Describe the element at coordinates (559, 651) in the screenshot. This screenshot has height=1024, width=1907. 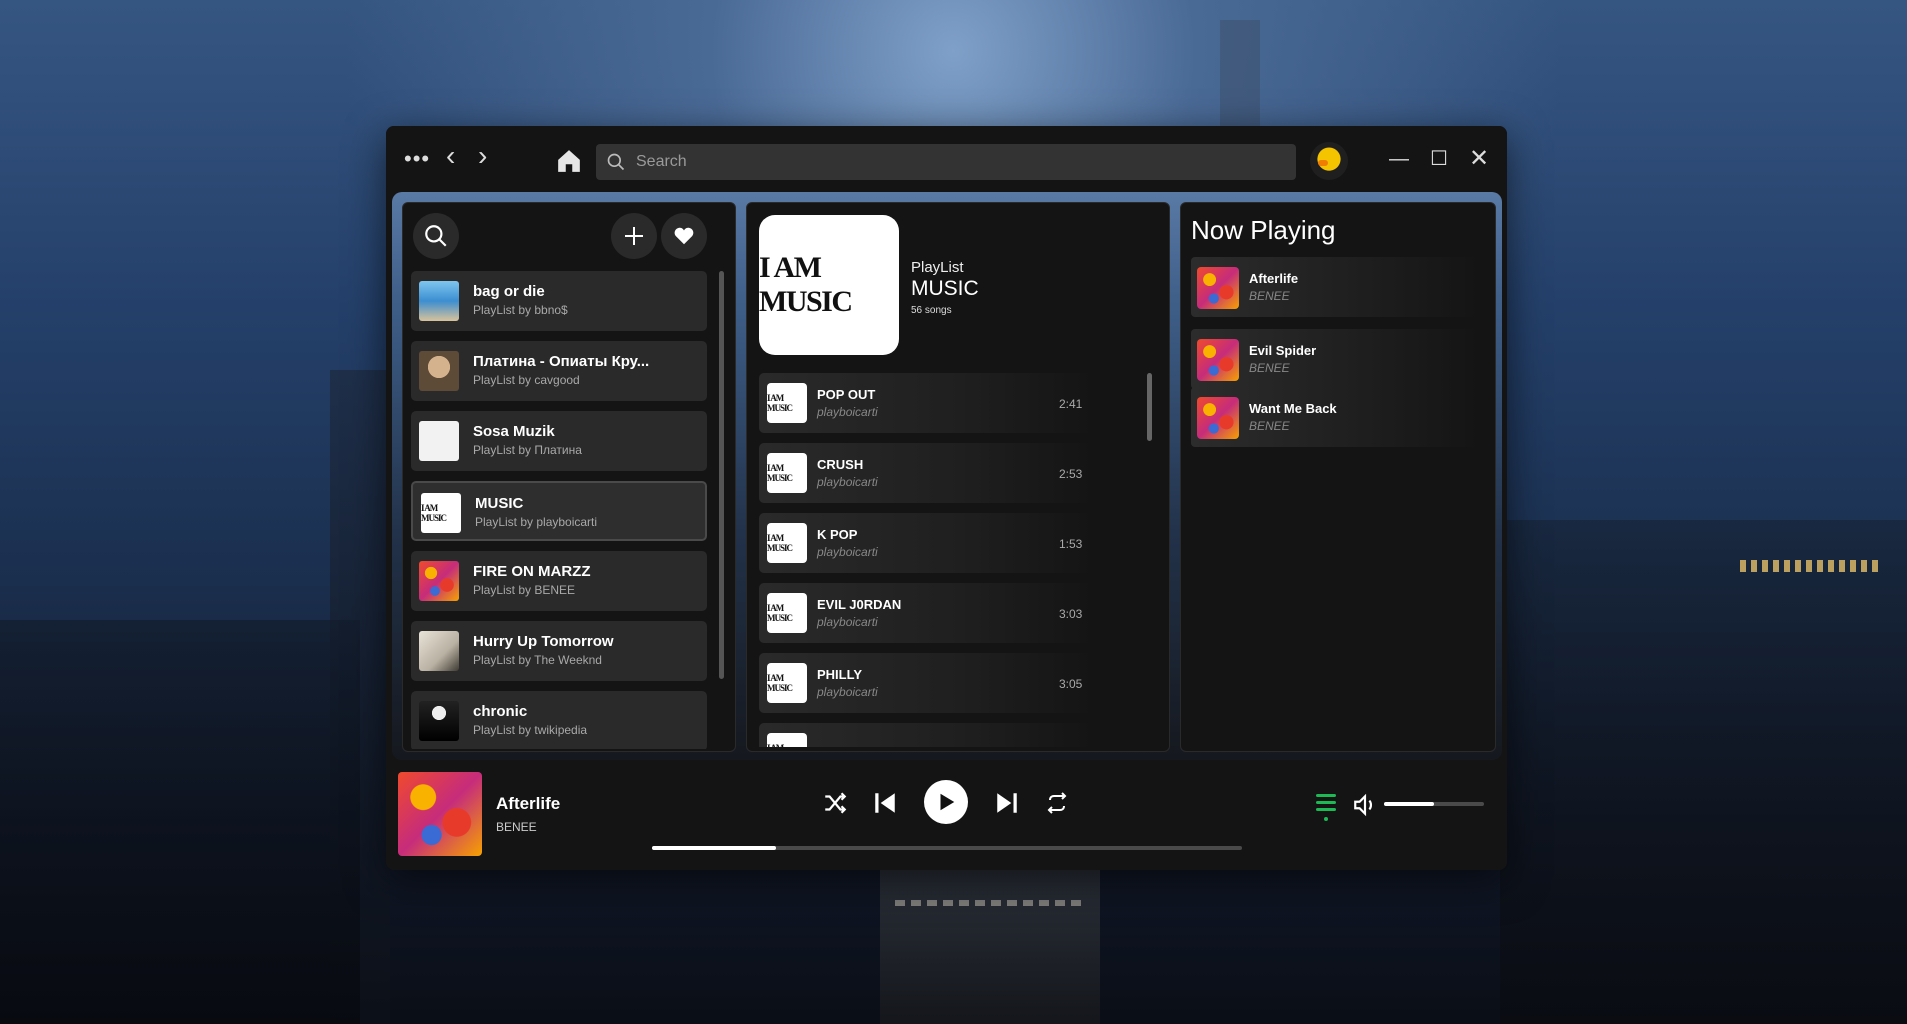
I see `library-item: Hurry Up Tomorrow PlayList by The Weeknd` at that location.